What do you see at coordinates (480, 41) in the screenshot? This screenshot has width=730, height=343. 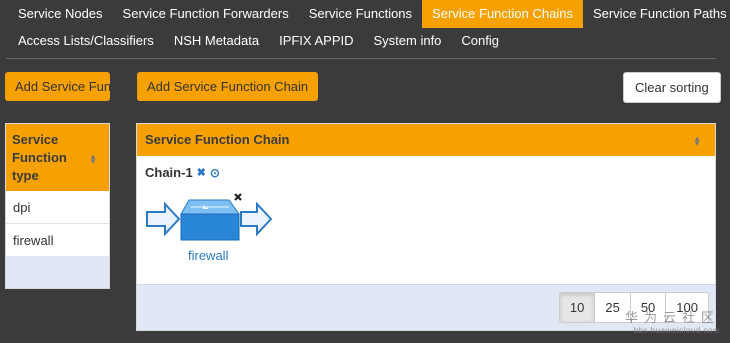 I see `nav-config: Config` at bounding box center [480, 41].